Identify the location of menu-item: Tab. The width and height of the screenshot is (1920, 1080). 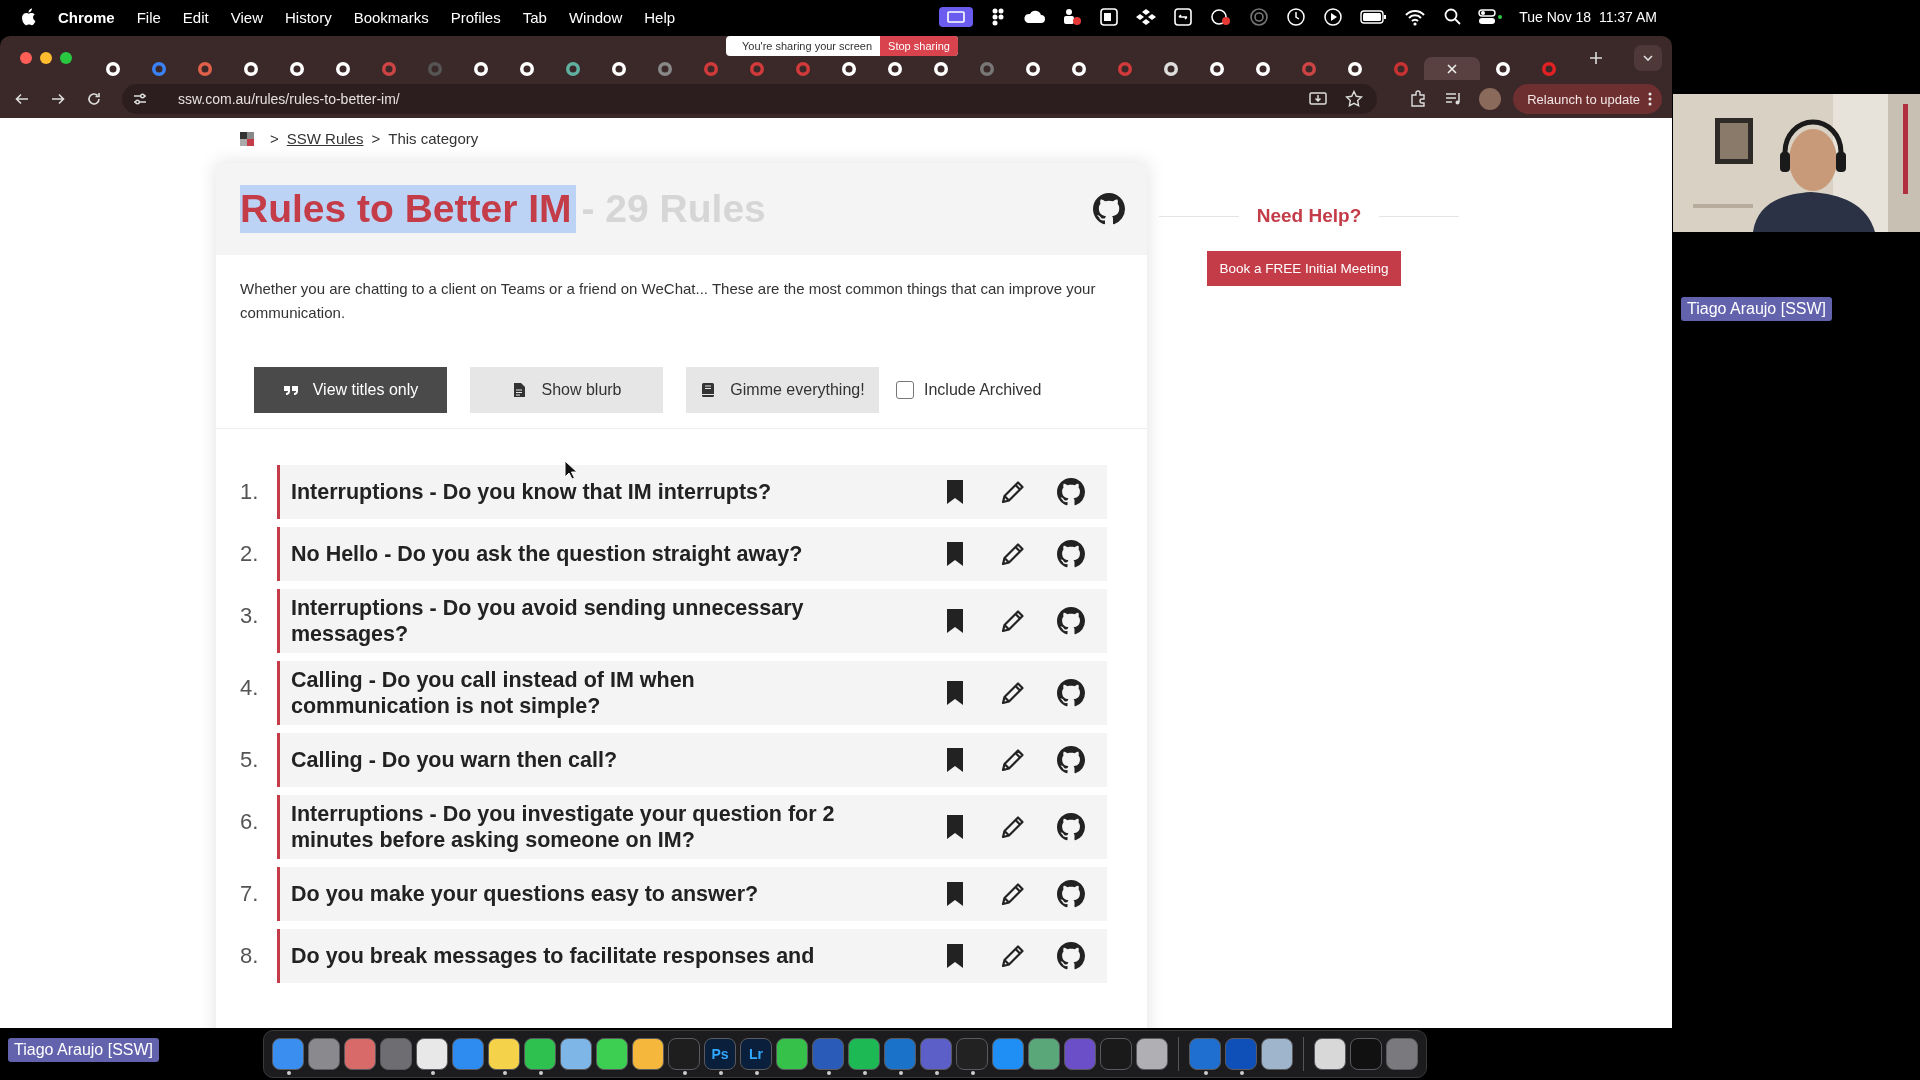
(534, 17).